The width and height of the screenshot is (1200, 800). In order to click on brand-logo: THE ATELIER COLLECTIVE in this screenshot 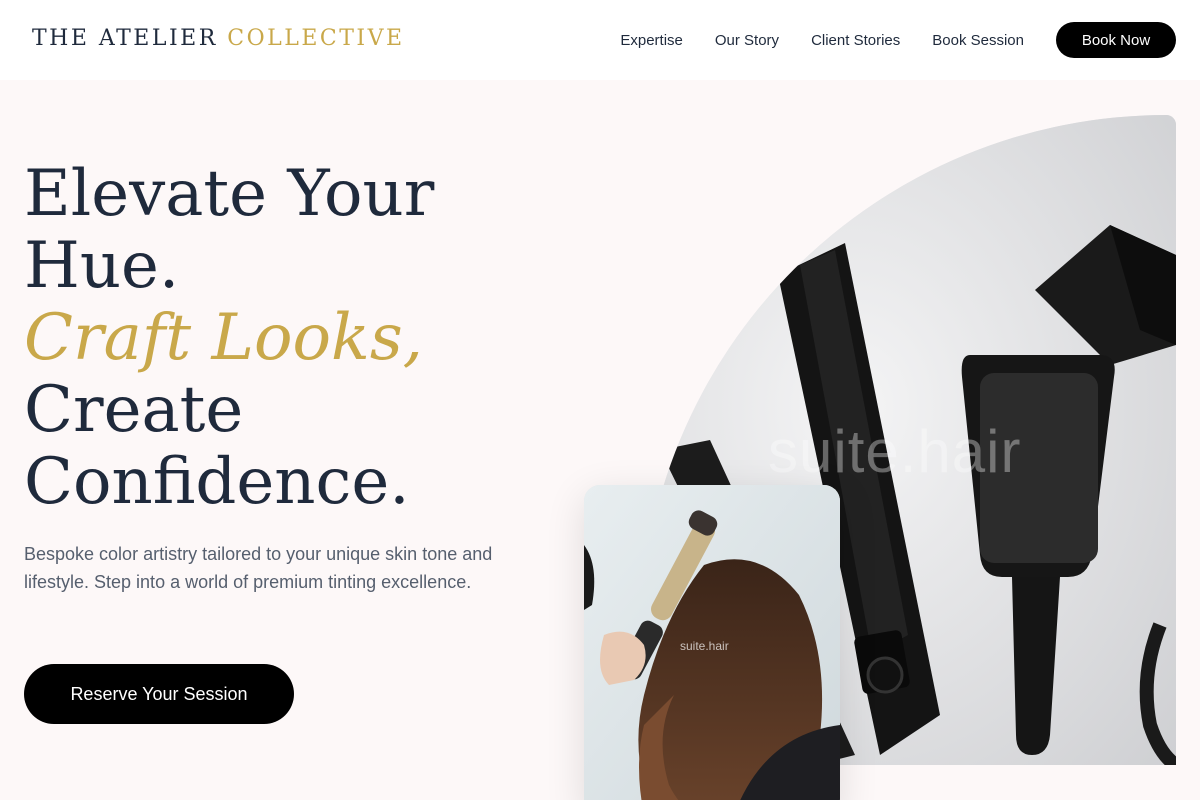, I will do `click(218, 38)`.